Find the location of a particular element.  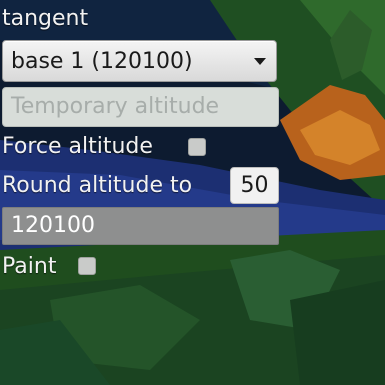

base-select-dropdown: base 1 (120100) is located at coordinates (139, 61).